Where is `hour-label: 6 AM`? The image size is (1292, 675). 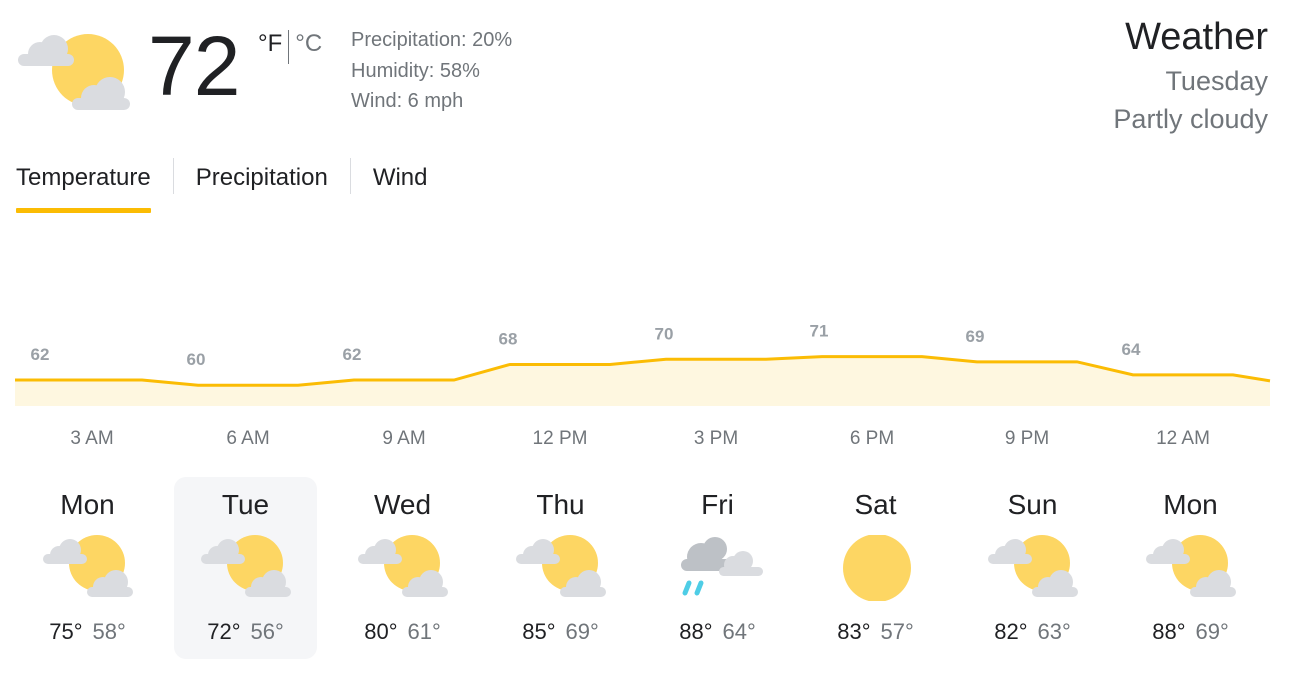 hour-label: 6 AM is located at coordinates (248, 438).